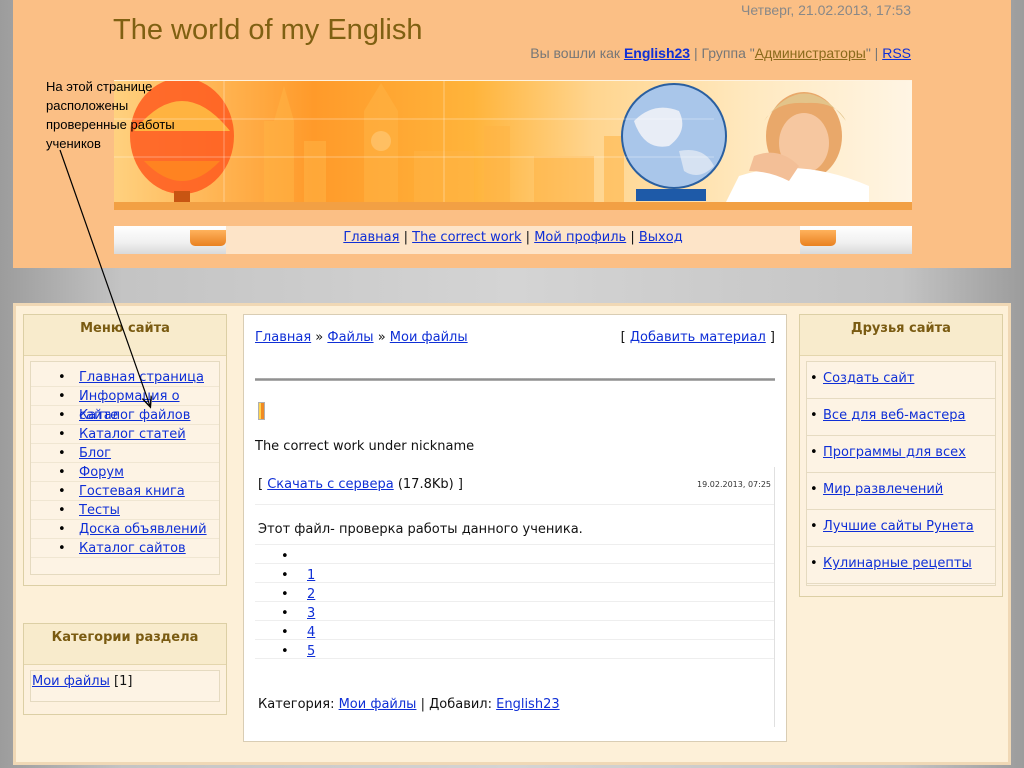  Describe the element at coordinates (170, 240) in the screenshot. I see `navbar-left-cap` at that location.